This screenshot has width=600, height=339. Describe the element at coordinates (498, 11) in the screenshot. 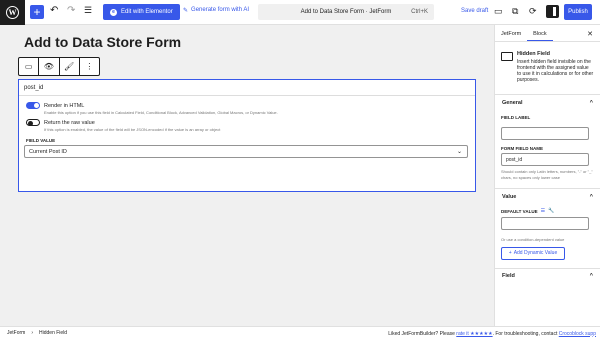

I see `view-icon: ▭` at that location.